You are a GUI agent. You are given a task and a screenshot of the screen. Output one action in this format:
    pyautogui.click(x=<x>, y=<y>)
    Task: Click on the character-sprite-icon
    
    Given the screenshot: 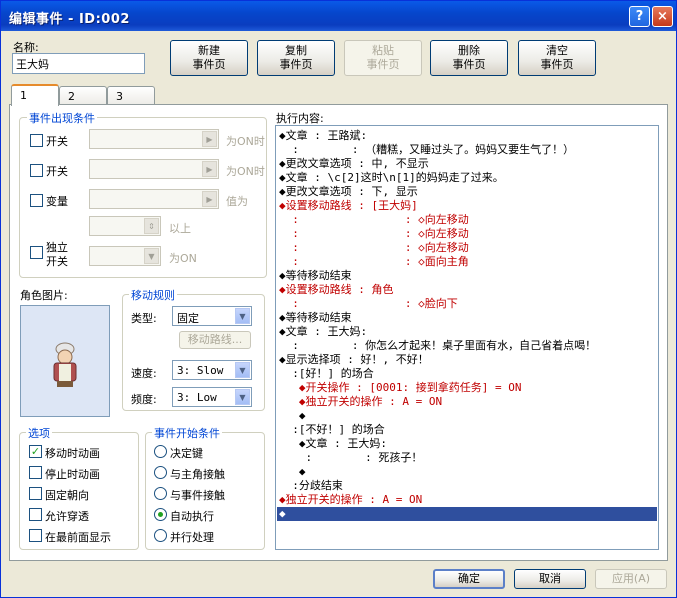 What is the action you would take?
    pyautogui.click(x=65, y=364)
    